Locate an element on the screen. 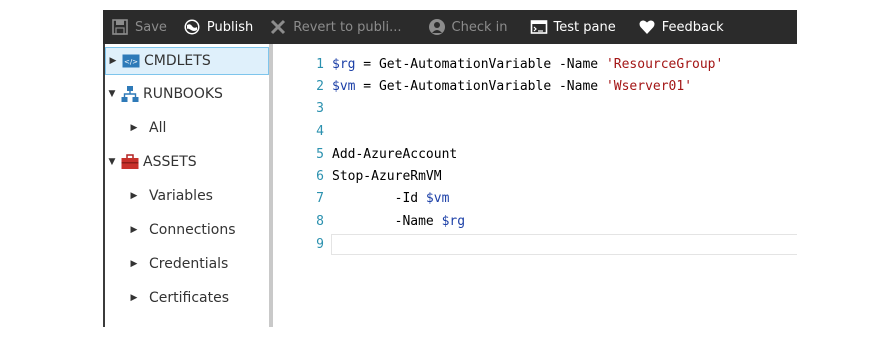  code-line: 7 -Id $vm is located at coordinates (535, 198).